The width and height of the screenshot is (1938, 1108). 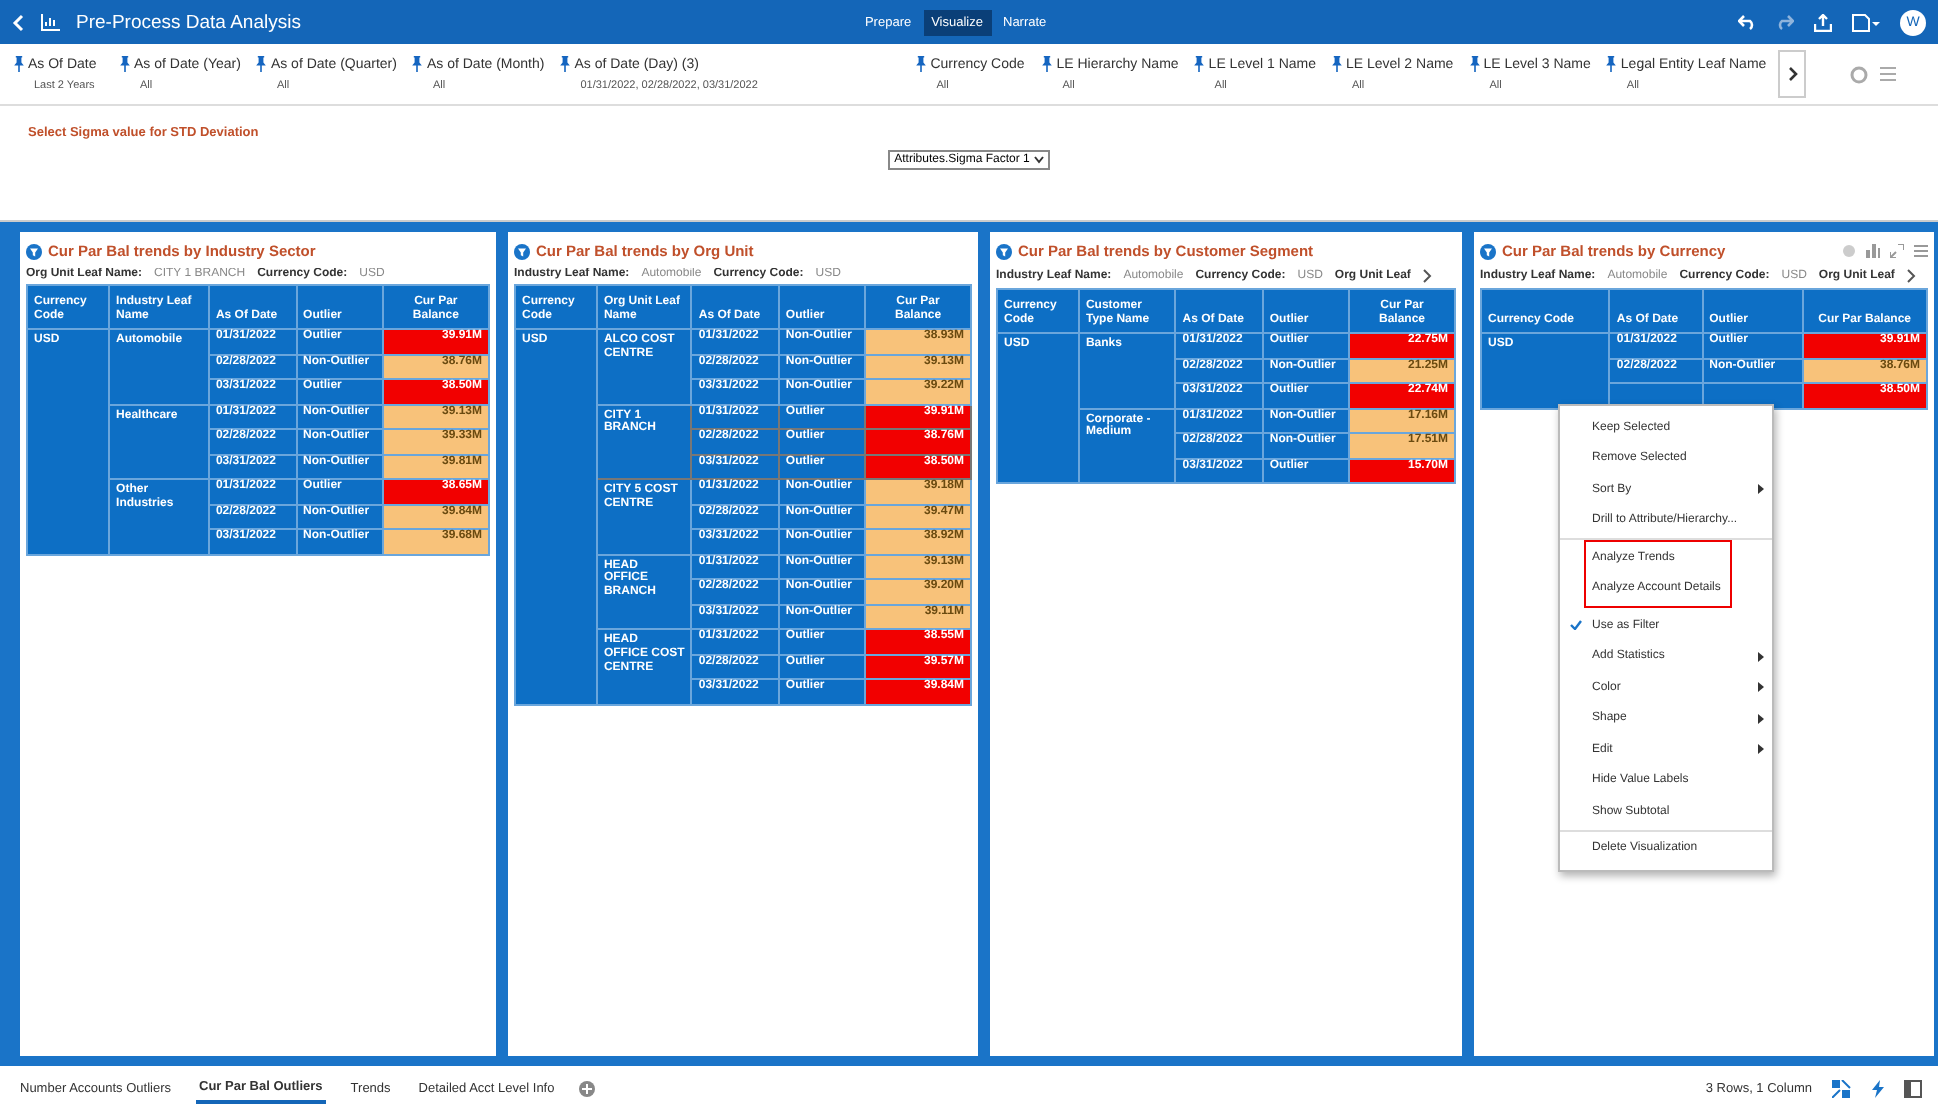 What do you see at coordinates (1785, 22) in the screenshot?
I see `redo-icon` at bounding box center [1785, 22].